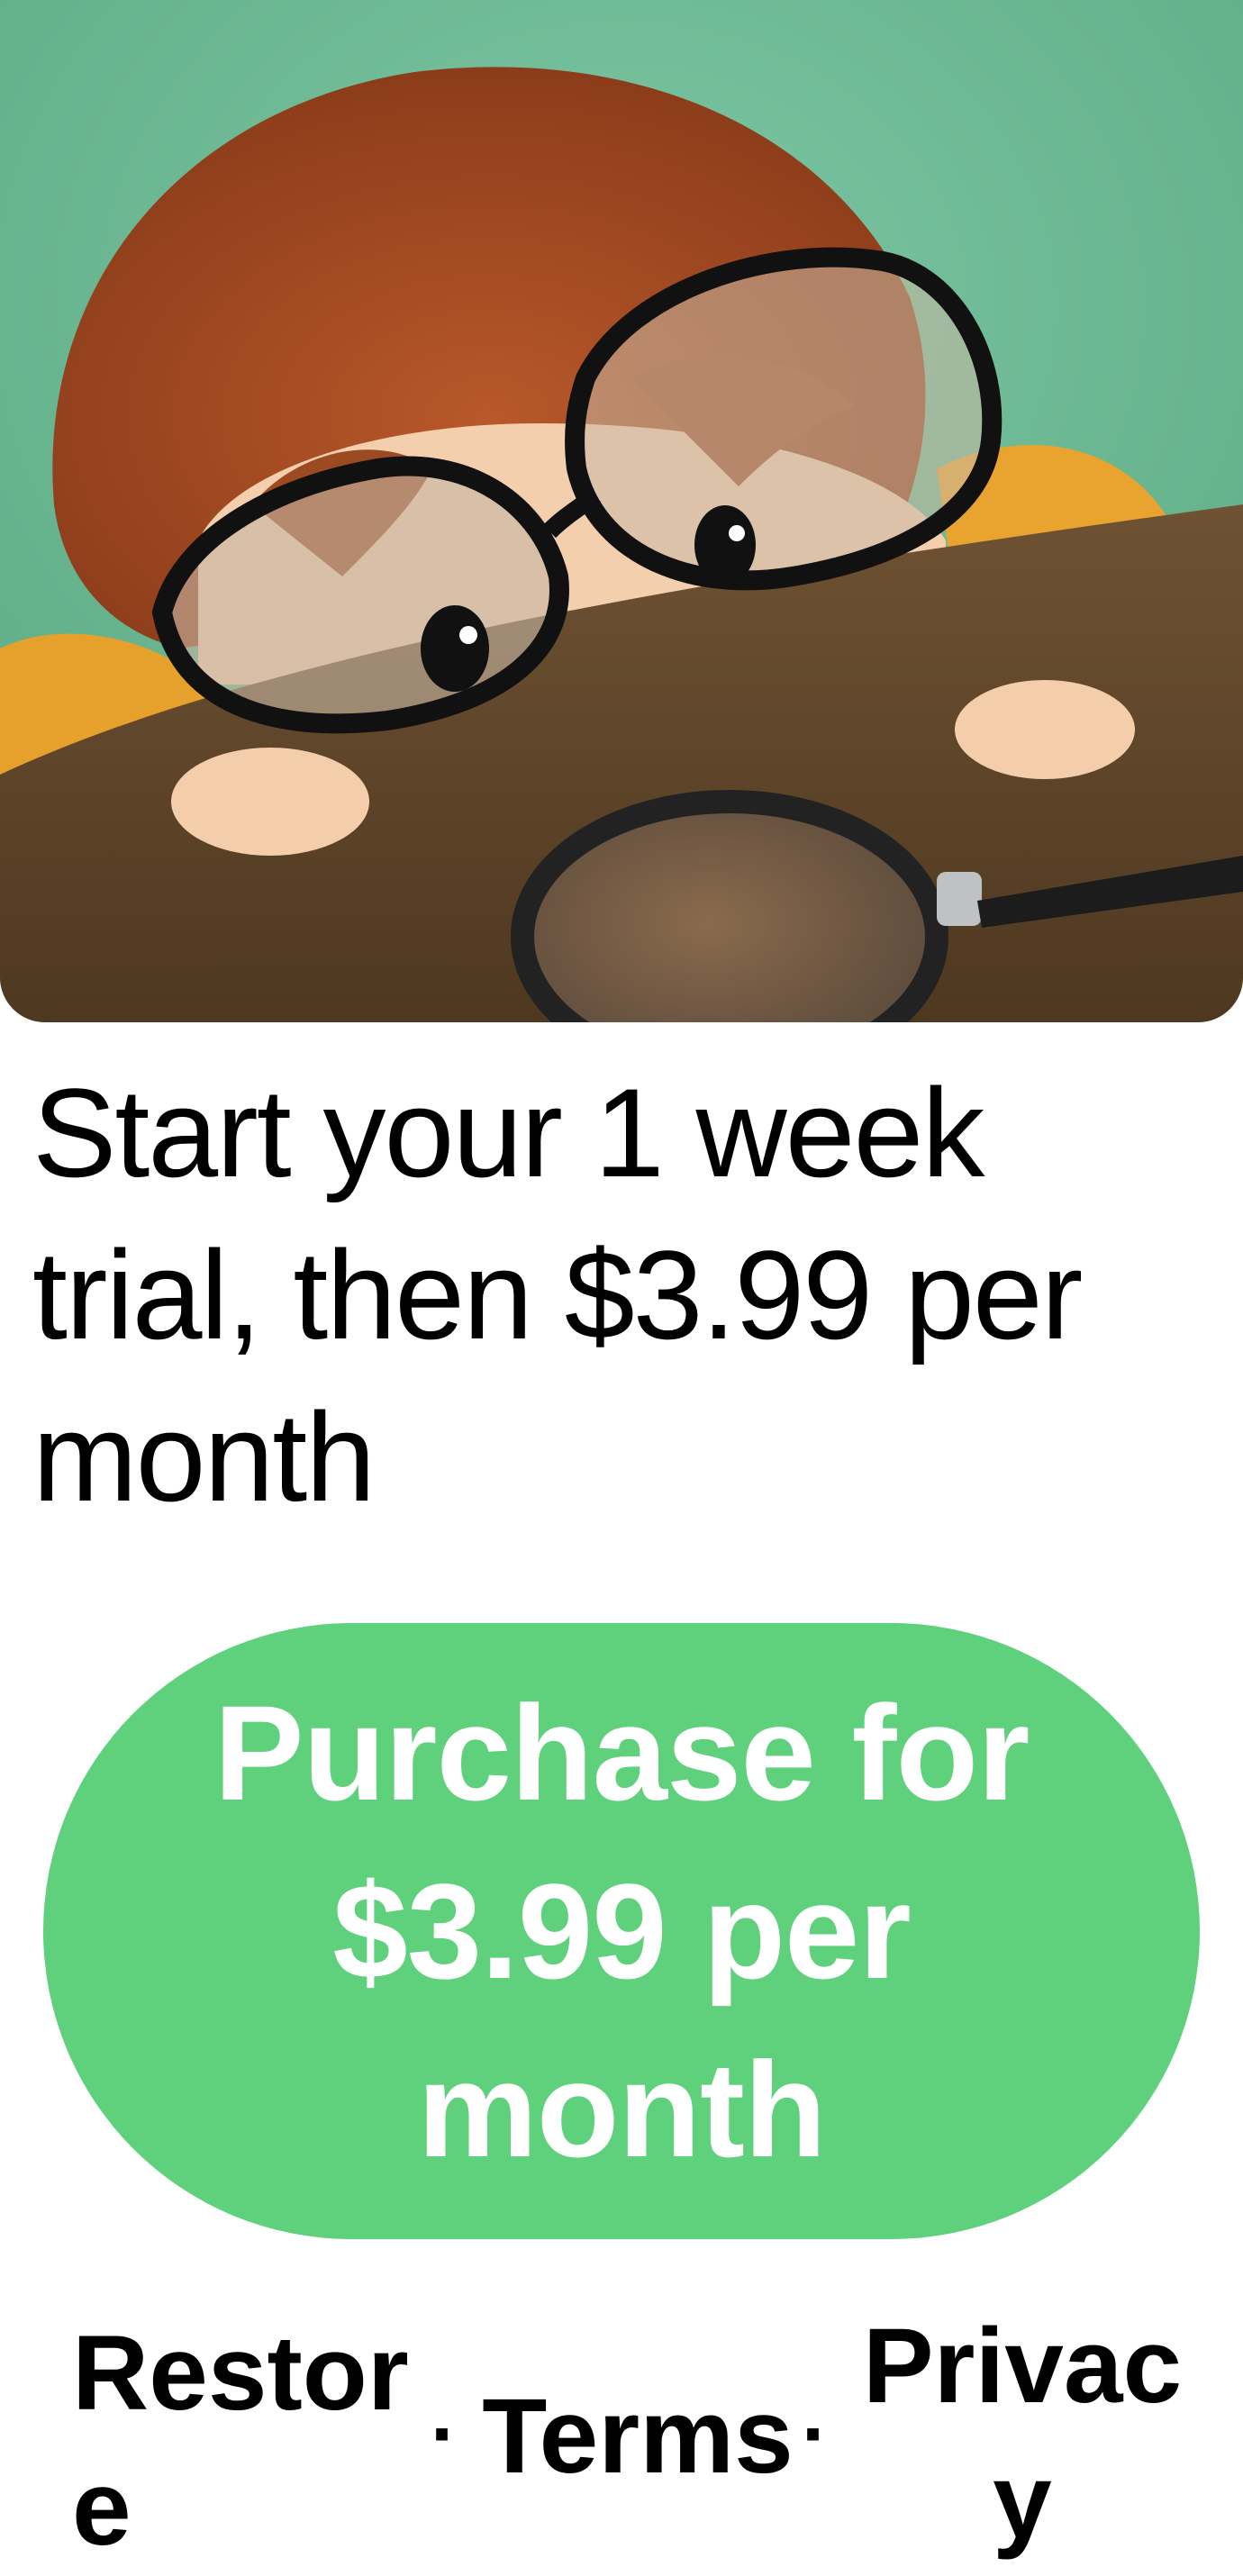  I want to click on restore-link: Restore, so click(247, 2441).